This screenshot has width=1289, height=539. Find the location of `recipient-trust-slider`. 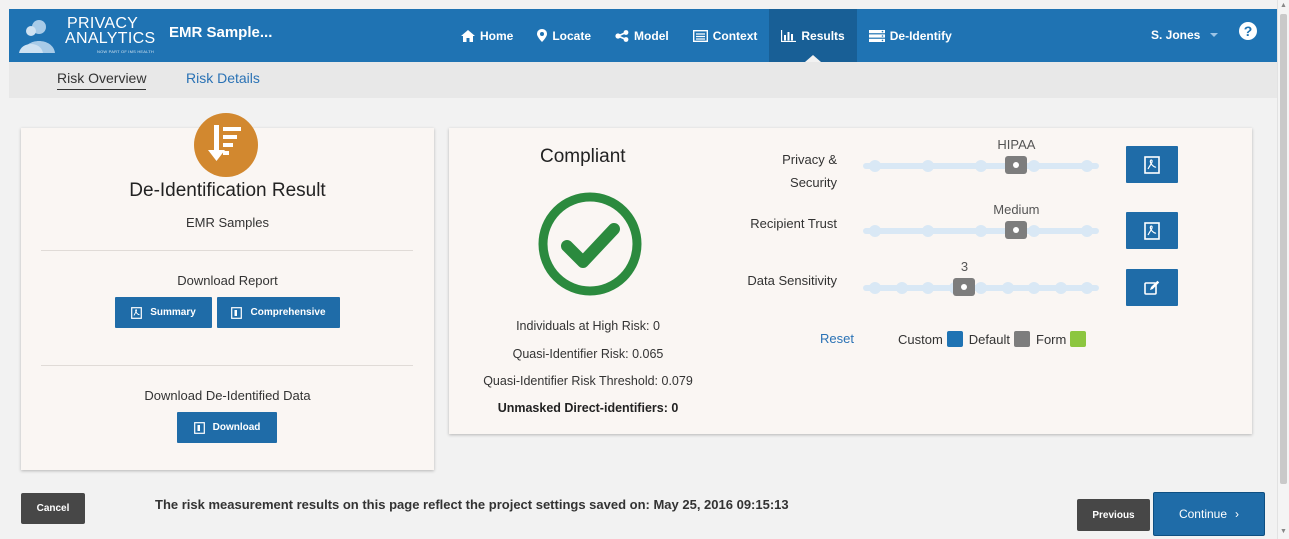

recipient-trust-slider is located at coordinates (981, 230).